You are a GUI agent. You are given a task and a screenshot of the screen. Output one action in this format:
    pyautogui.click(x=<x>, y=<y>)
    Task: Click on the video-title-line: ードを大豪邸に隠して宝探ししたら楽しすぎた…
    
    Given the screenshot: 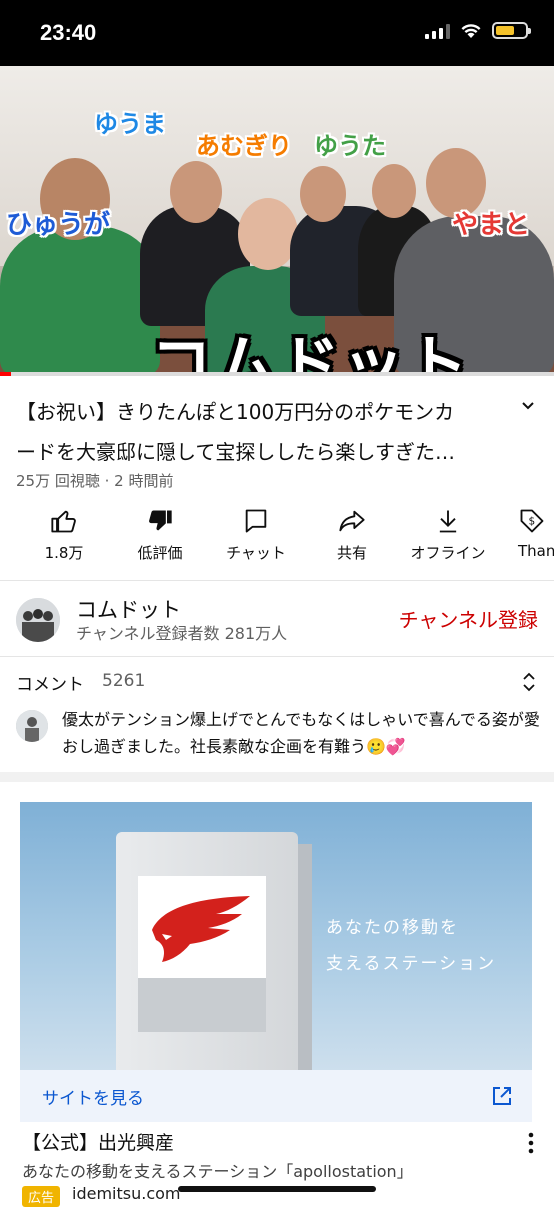 What is the action you would take?
    pyautogui.click(x=235, y=452)
    